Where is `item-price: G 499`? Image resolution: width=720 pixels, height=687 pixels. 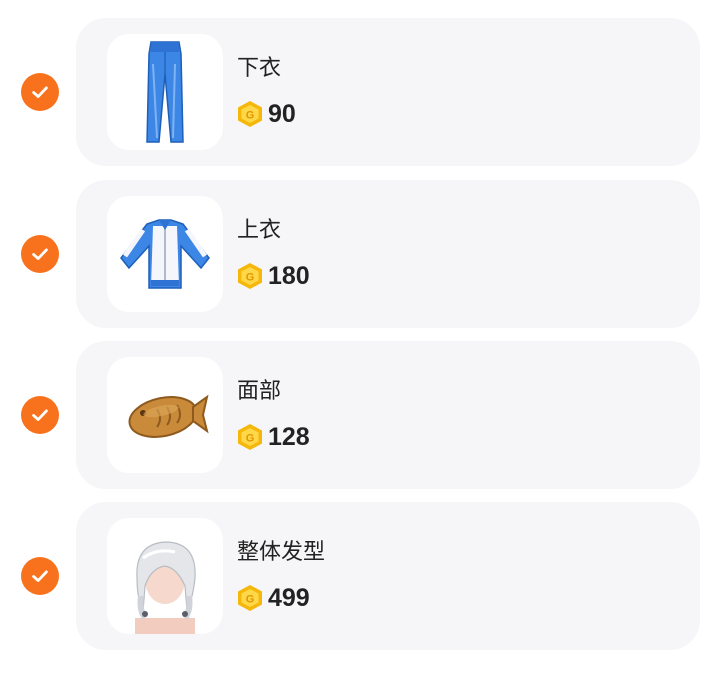
item-price: G 499 is located at coordinates (273, 598).